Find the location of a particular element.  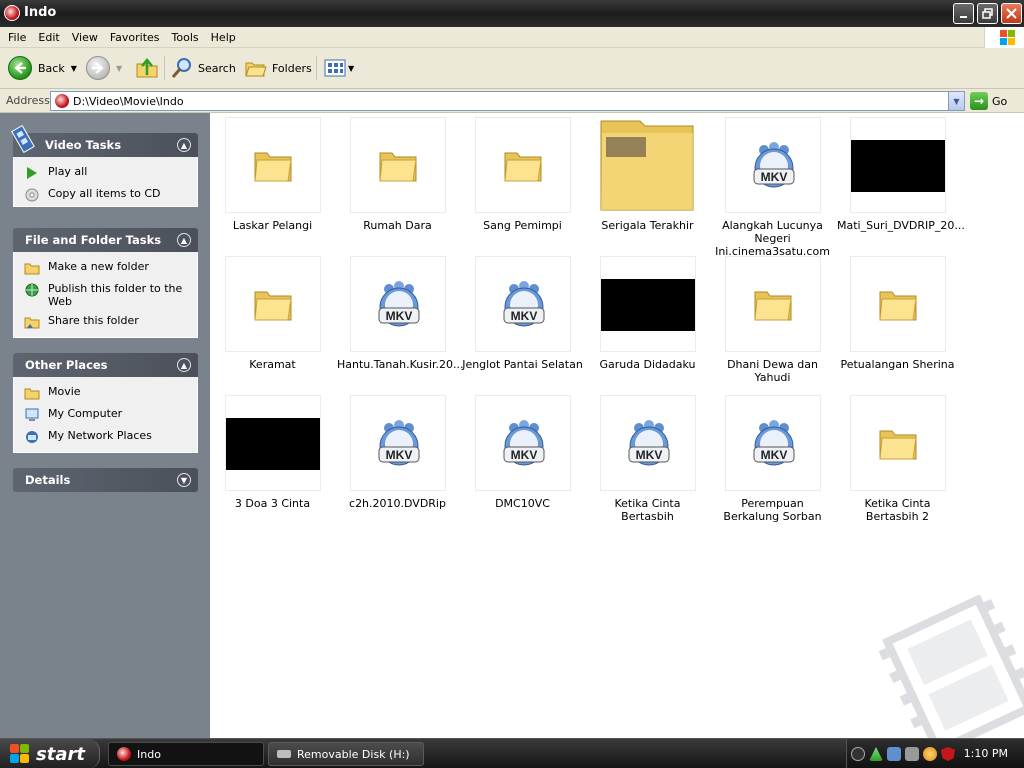

folders-button: Folders is located at coordinates (278, 68).